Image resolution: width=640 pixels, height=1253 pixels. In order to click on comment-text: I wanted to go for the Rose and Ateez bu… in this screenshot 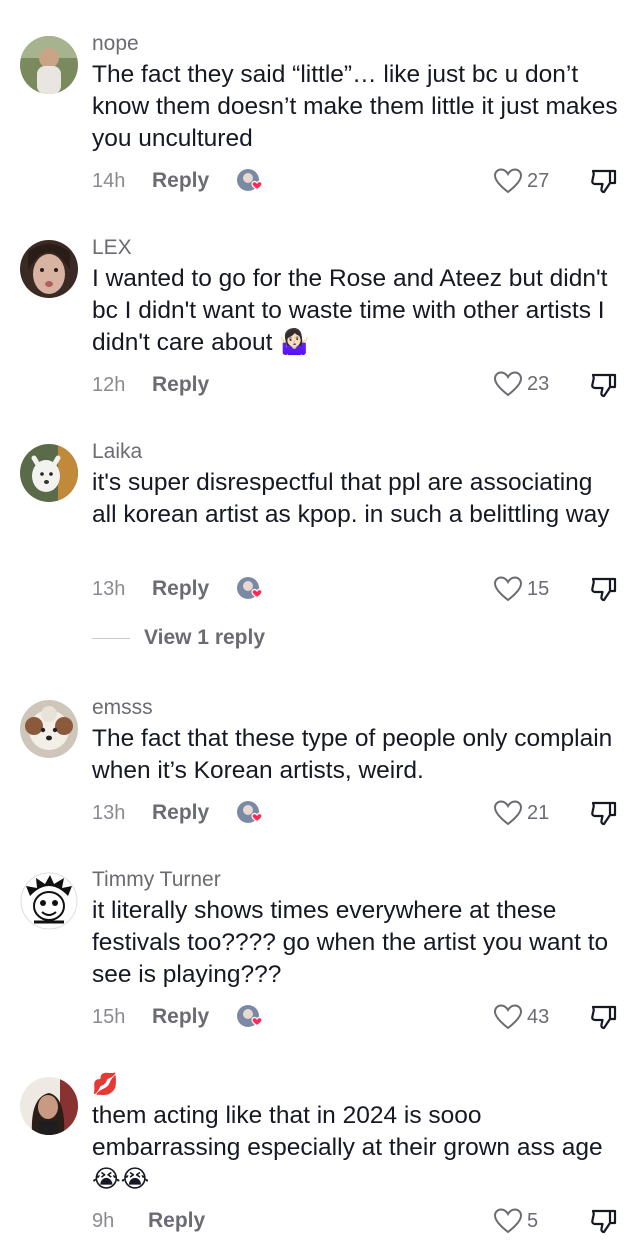, I will do `click(357, 311)`.